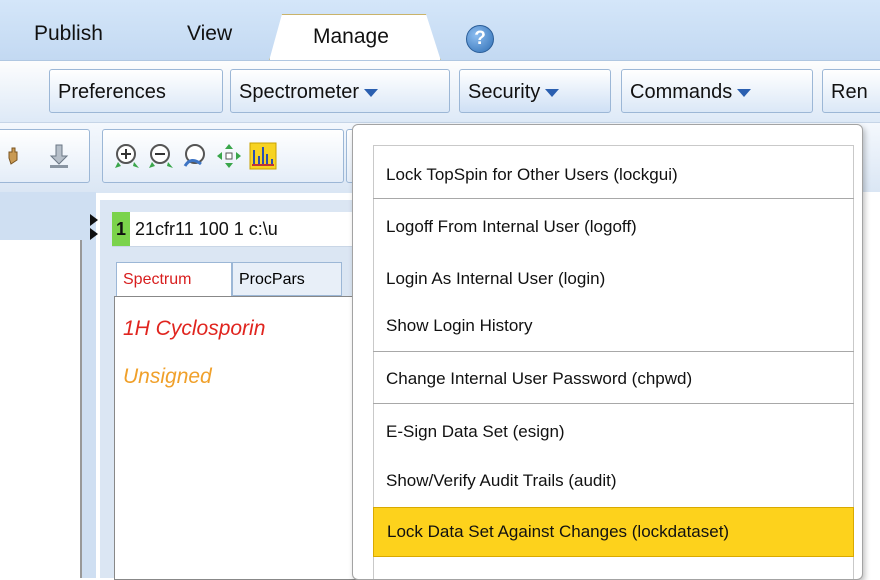  What do you see at coordinates (263, 156) in the screenshot?
I see `spectrum-scale-icon` at bounding box center [263, 156].